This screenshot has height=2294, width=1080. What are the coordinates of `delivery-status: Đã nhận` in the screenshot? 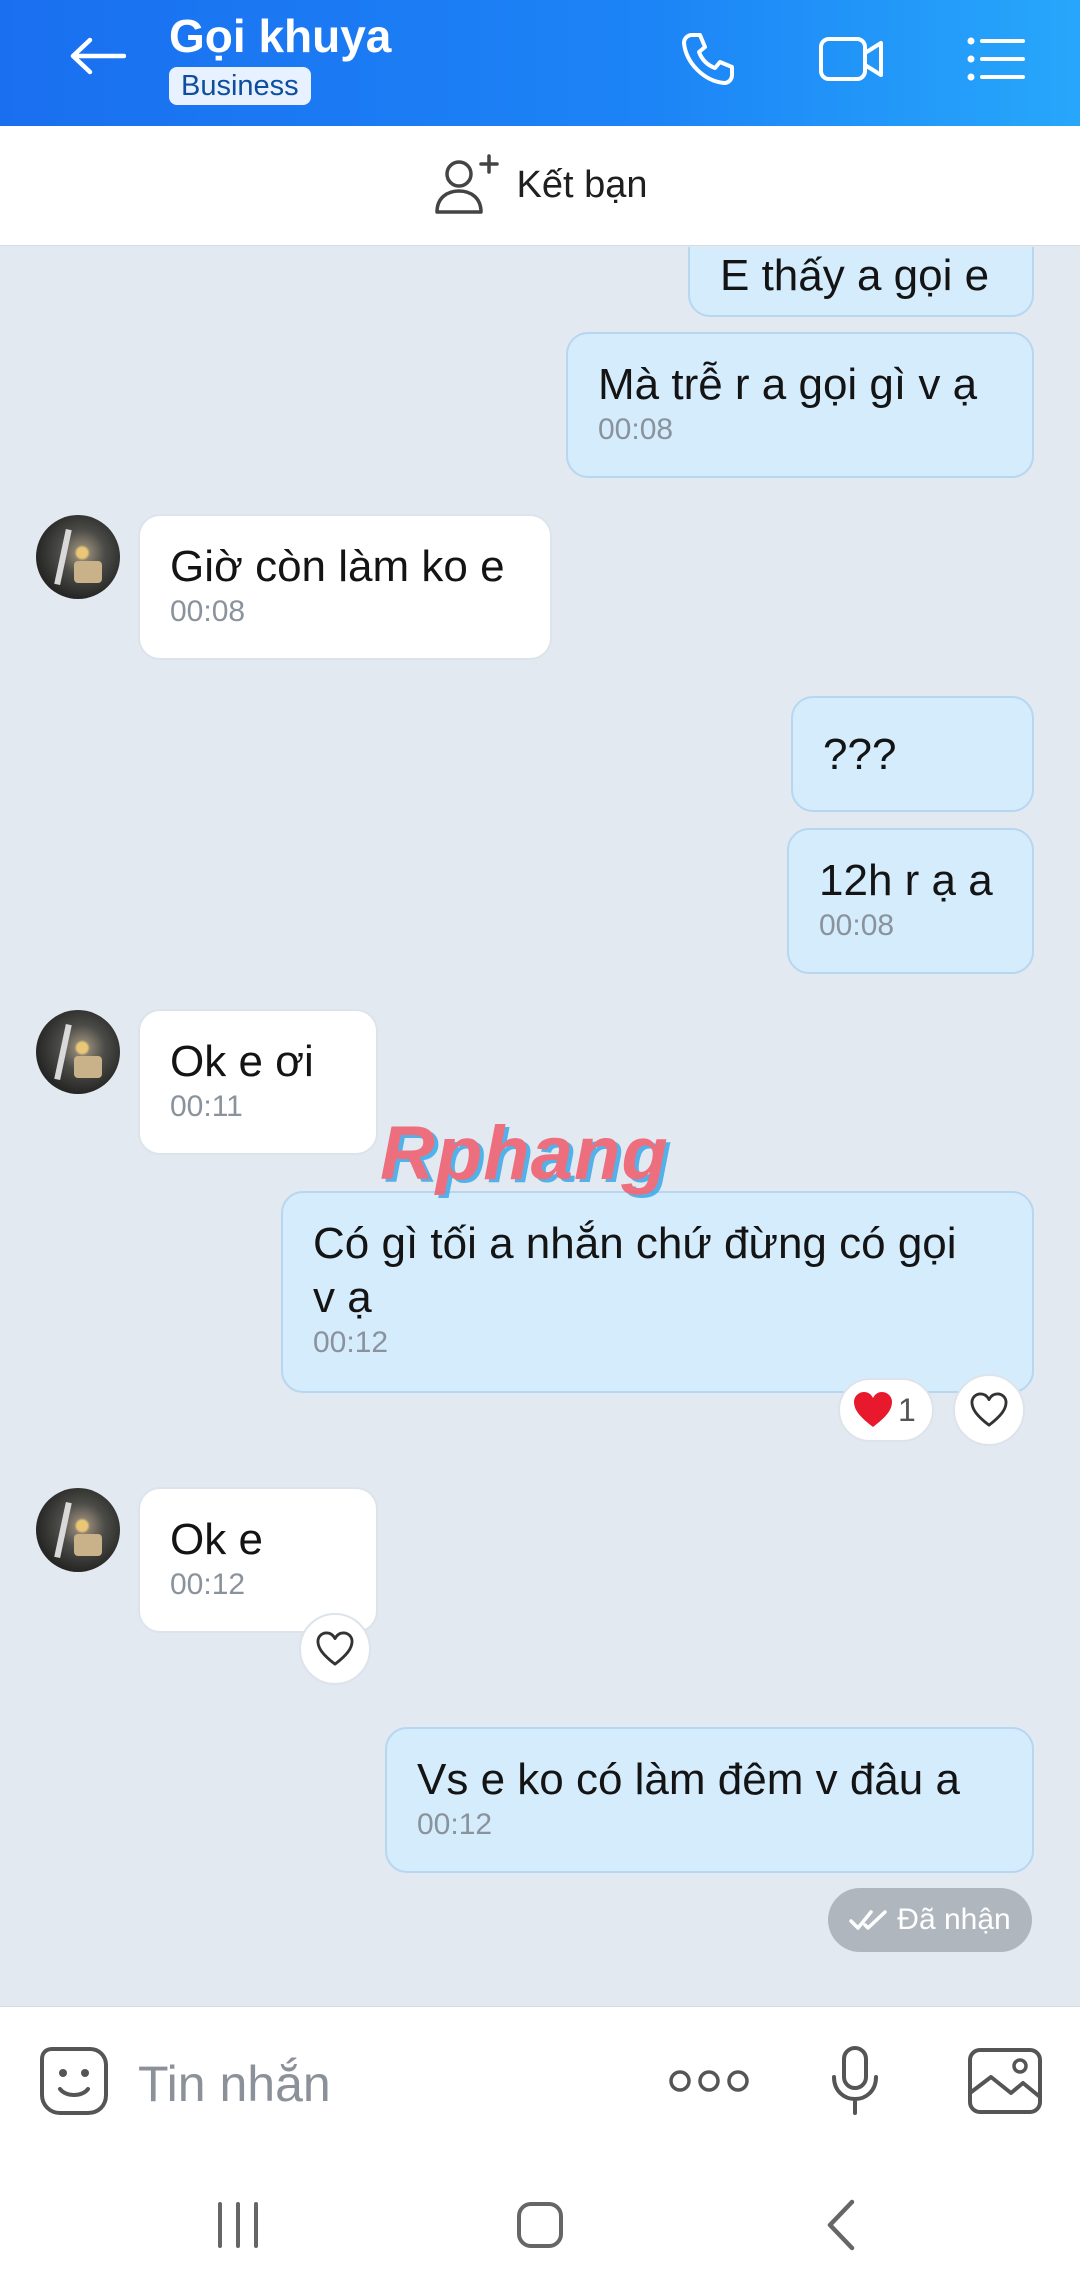 It's located at (930, 1920).